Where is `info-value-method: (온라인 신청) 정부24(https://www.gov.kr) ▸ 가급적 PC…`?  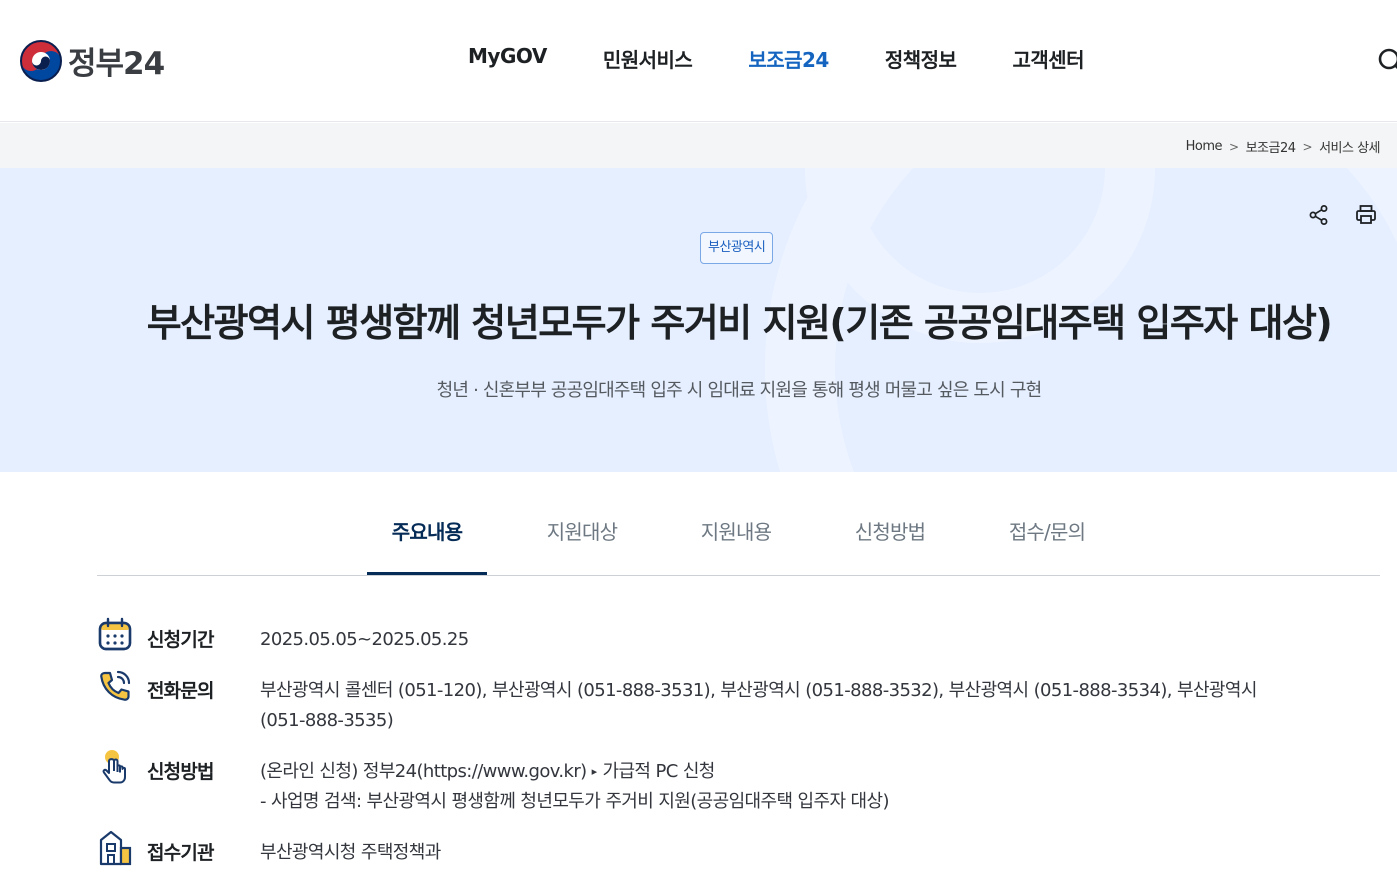
info-value-method: (온라인 신청) 정부24(https://www.gov.kr) ▸ 가급적 PC… is located at coordinates (575, 787).